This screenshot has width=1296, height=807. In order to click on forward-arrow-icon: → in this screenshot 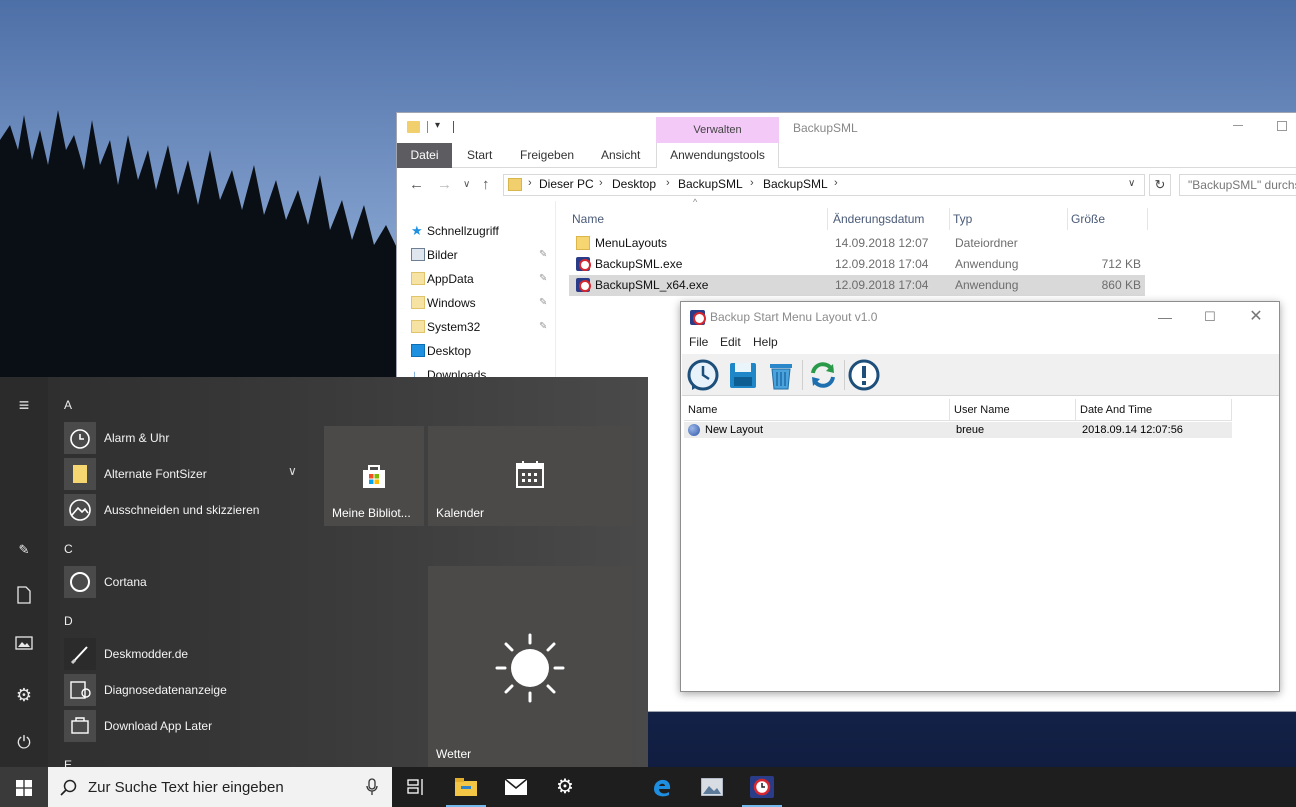, I will do `click(444, 184)`.